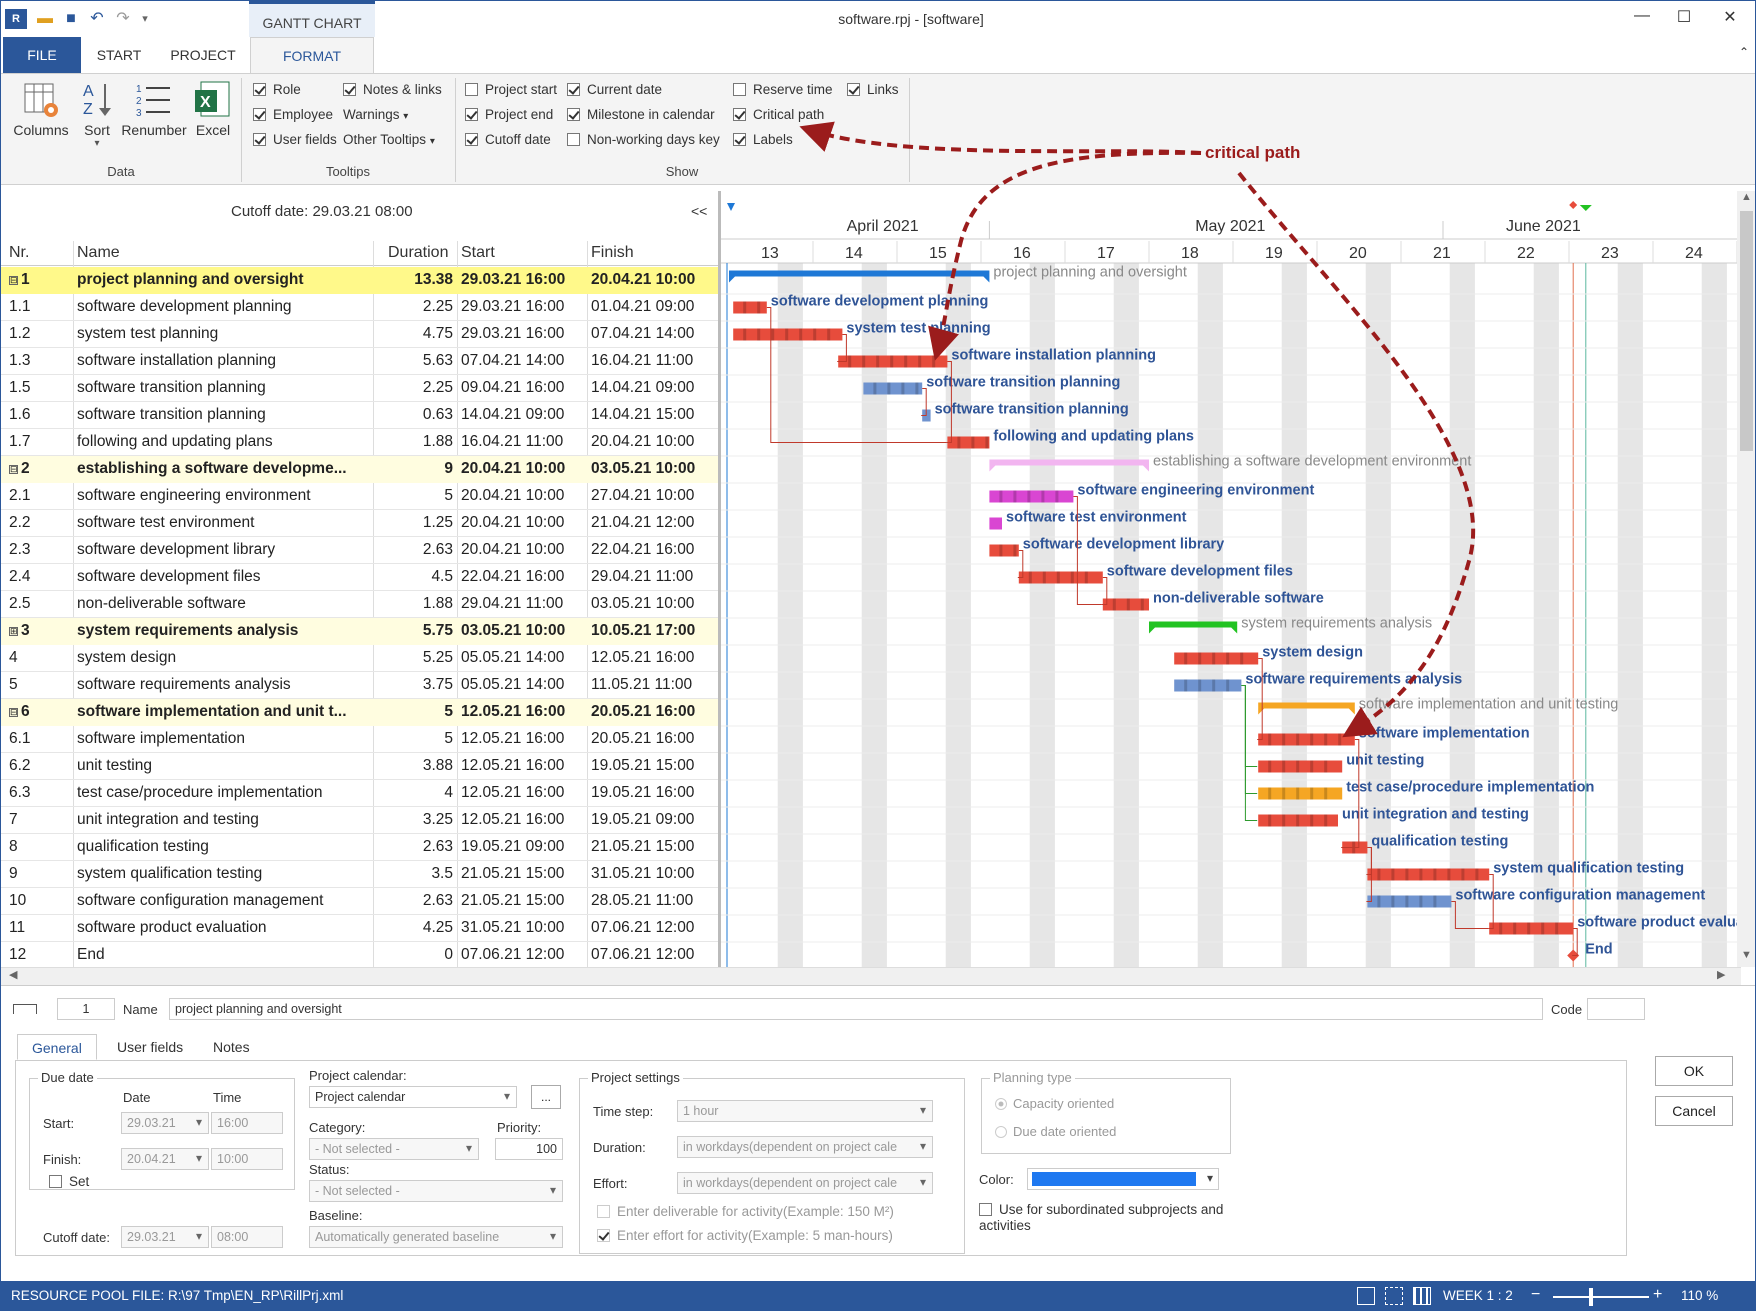 This screenshot has width=1756, height=1311. Describe the element at coordinates (86, 1009) in the screenshot. I see `task-id-field: 1` at that location.